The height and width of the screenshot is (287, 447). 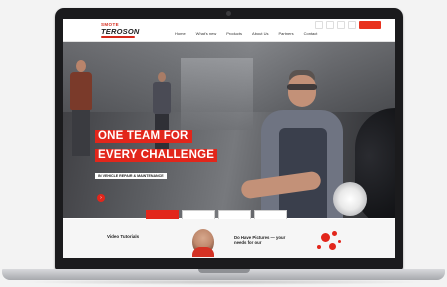 What do you see at coordinates (123, 236) in the screenshot?
I see `video-card-title: Video Tutorials` at bounding box center [123, 236].